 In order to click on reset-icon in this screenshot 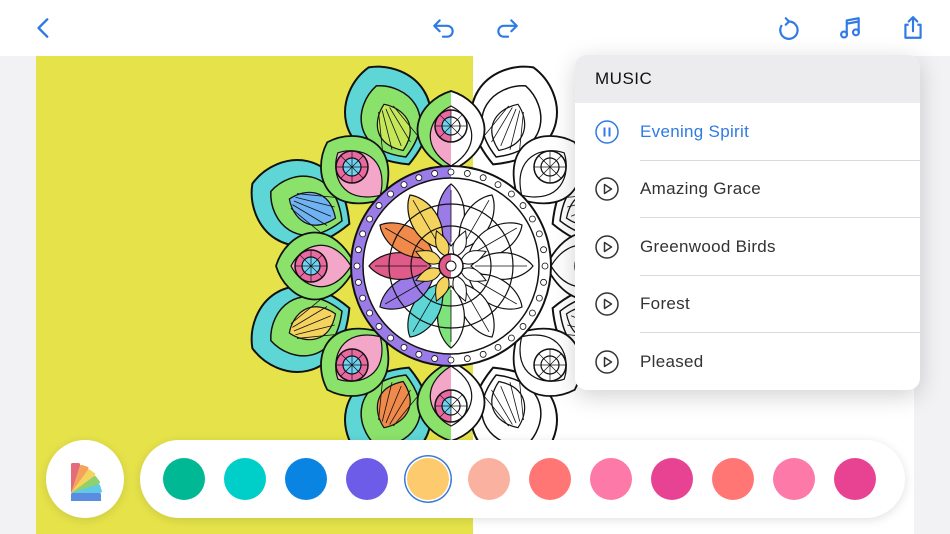, I will do `click(789, 28)`.